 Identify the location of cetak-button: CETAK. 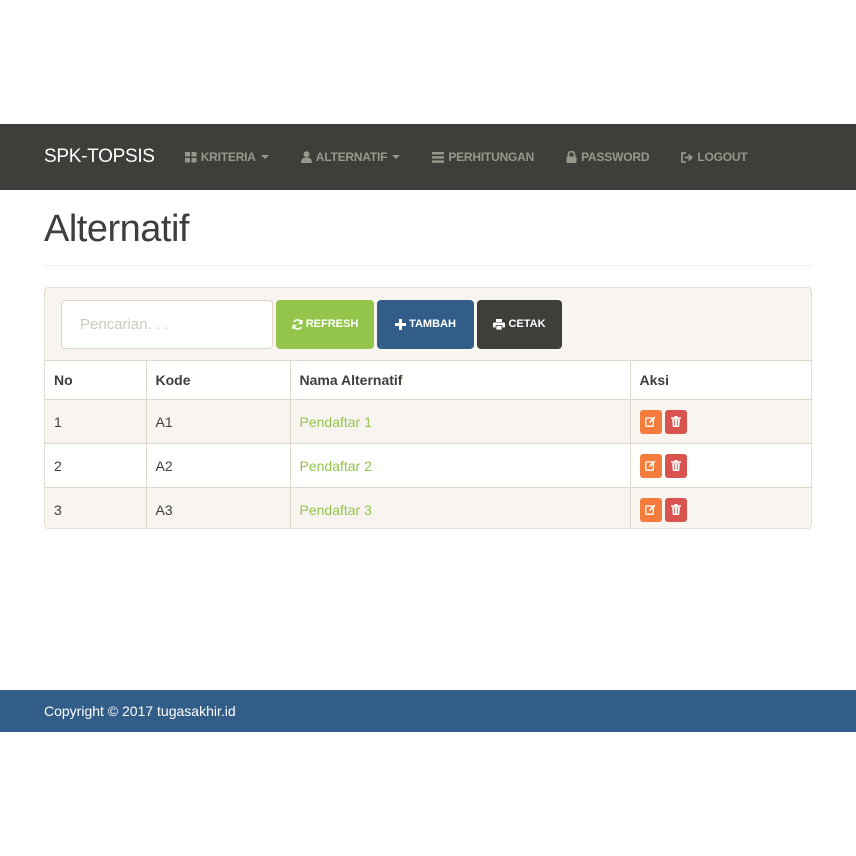
(519, 324).